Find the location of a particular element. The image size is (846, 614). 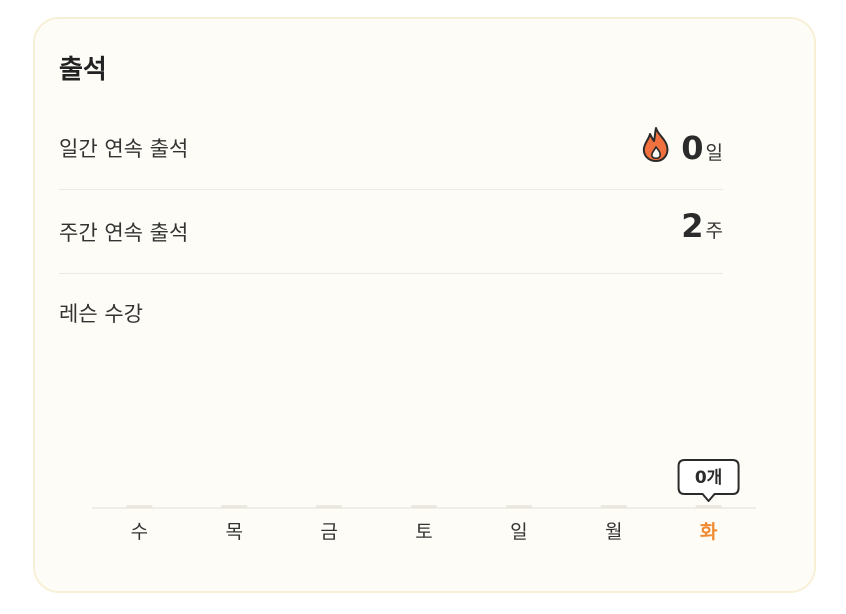

day-label-0: 수 is located at coordinates (139, 532).